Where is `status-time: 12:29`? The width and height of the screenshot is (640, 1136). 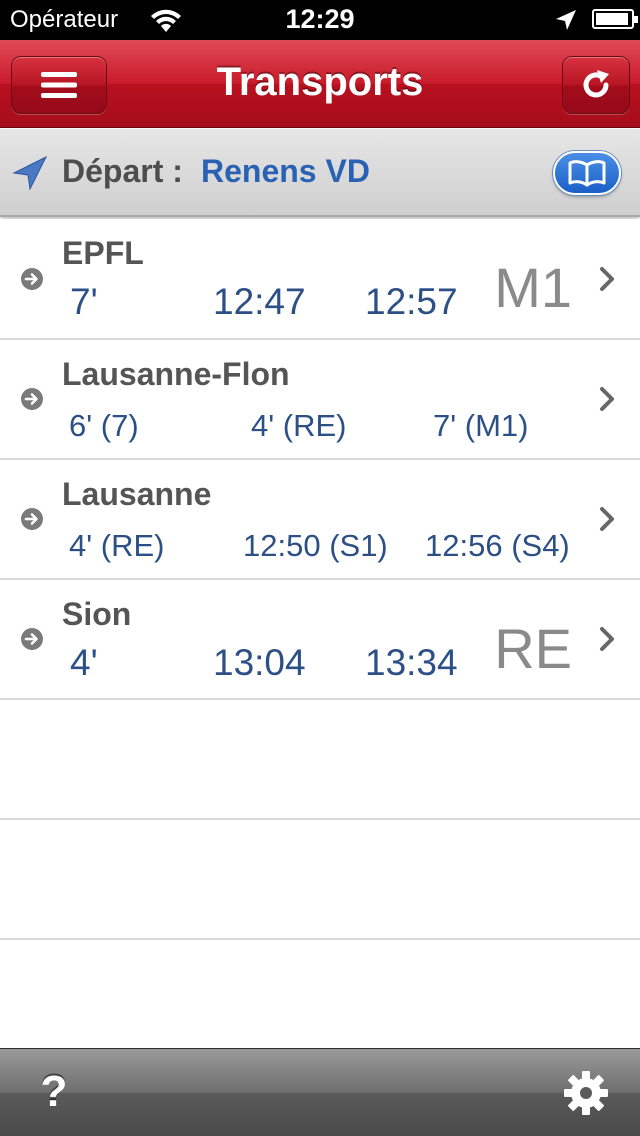
status-time: 12:29 is located at coordinates (320, 19).